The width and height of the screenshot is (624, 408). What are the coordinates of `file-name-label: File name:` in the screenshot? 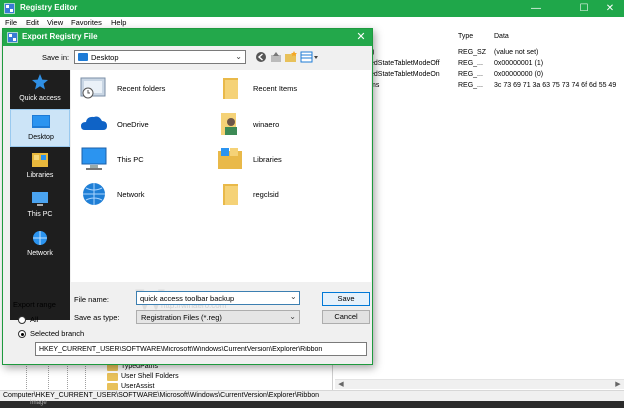 It's located at (92, 299).